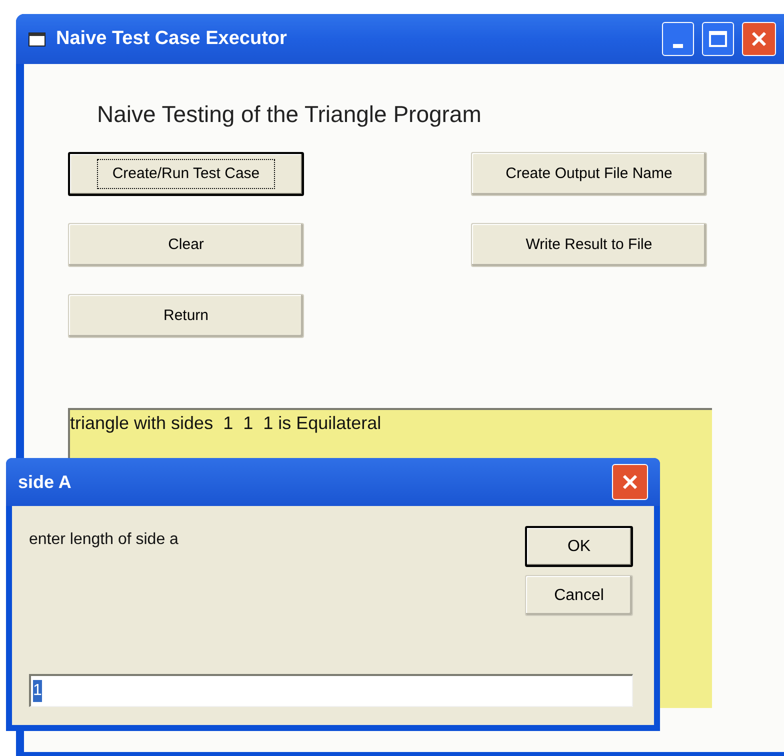 This screenshot has width=784, height=756. Describe the element at coordinates (579, 546) in the screenshot. I see `dialog-button: OK` at that location.